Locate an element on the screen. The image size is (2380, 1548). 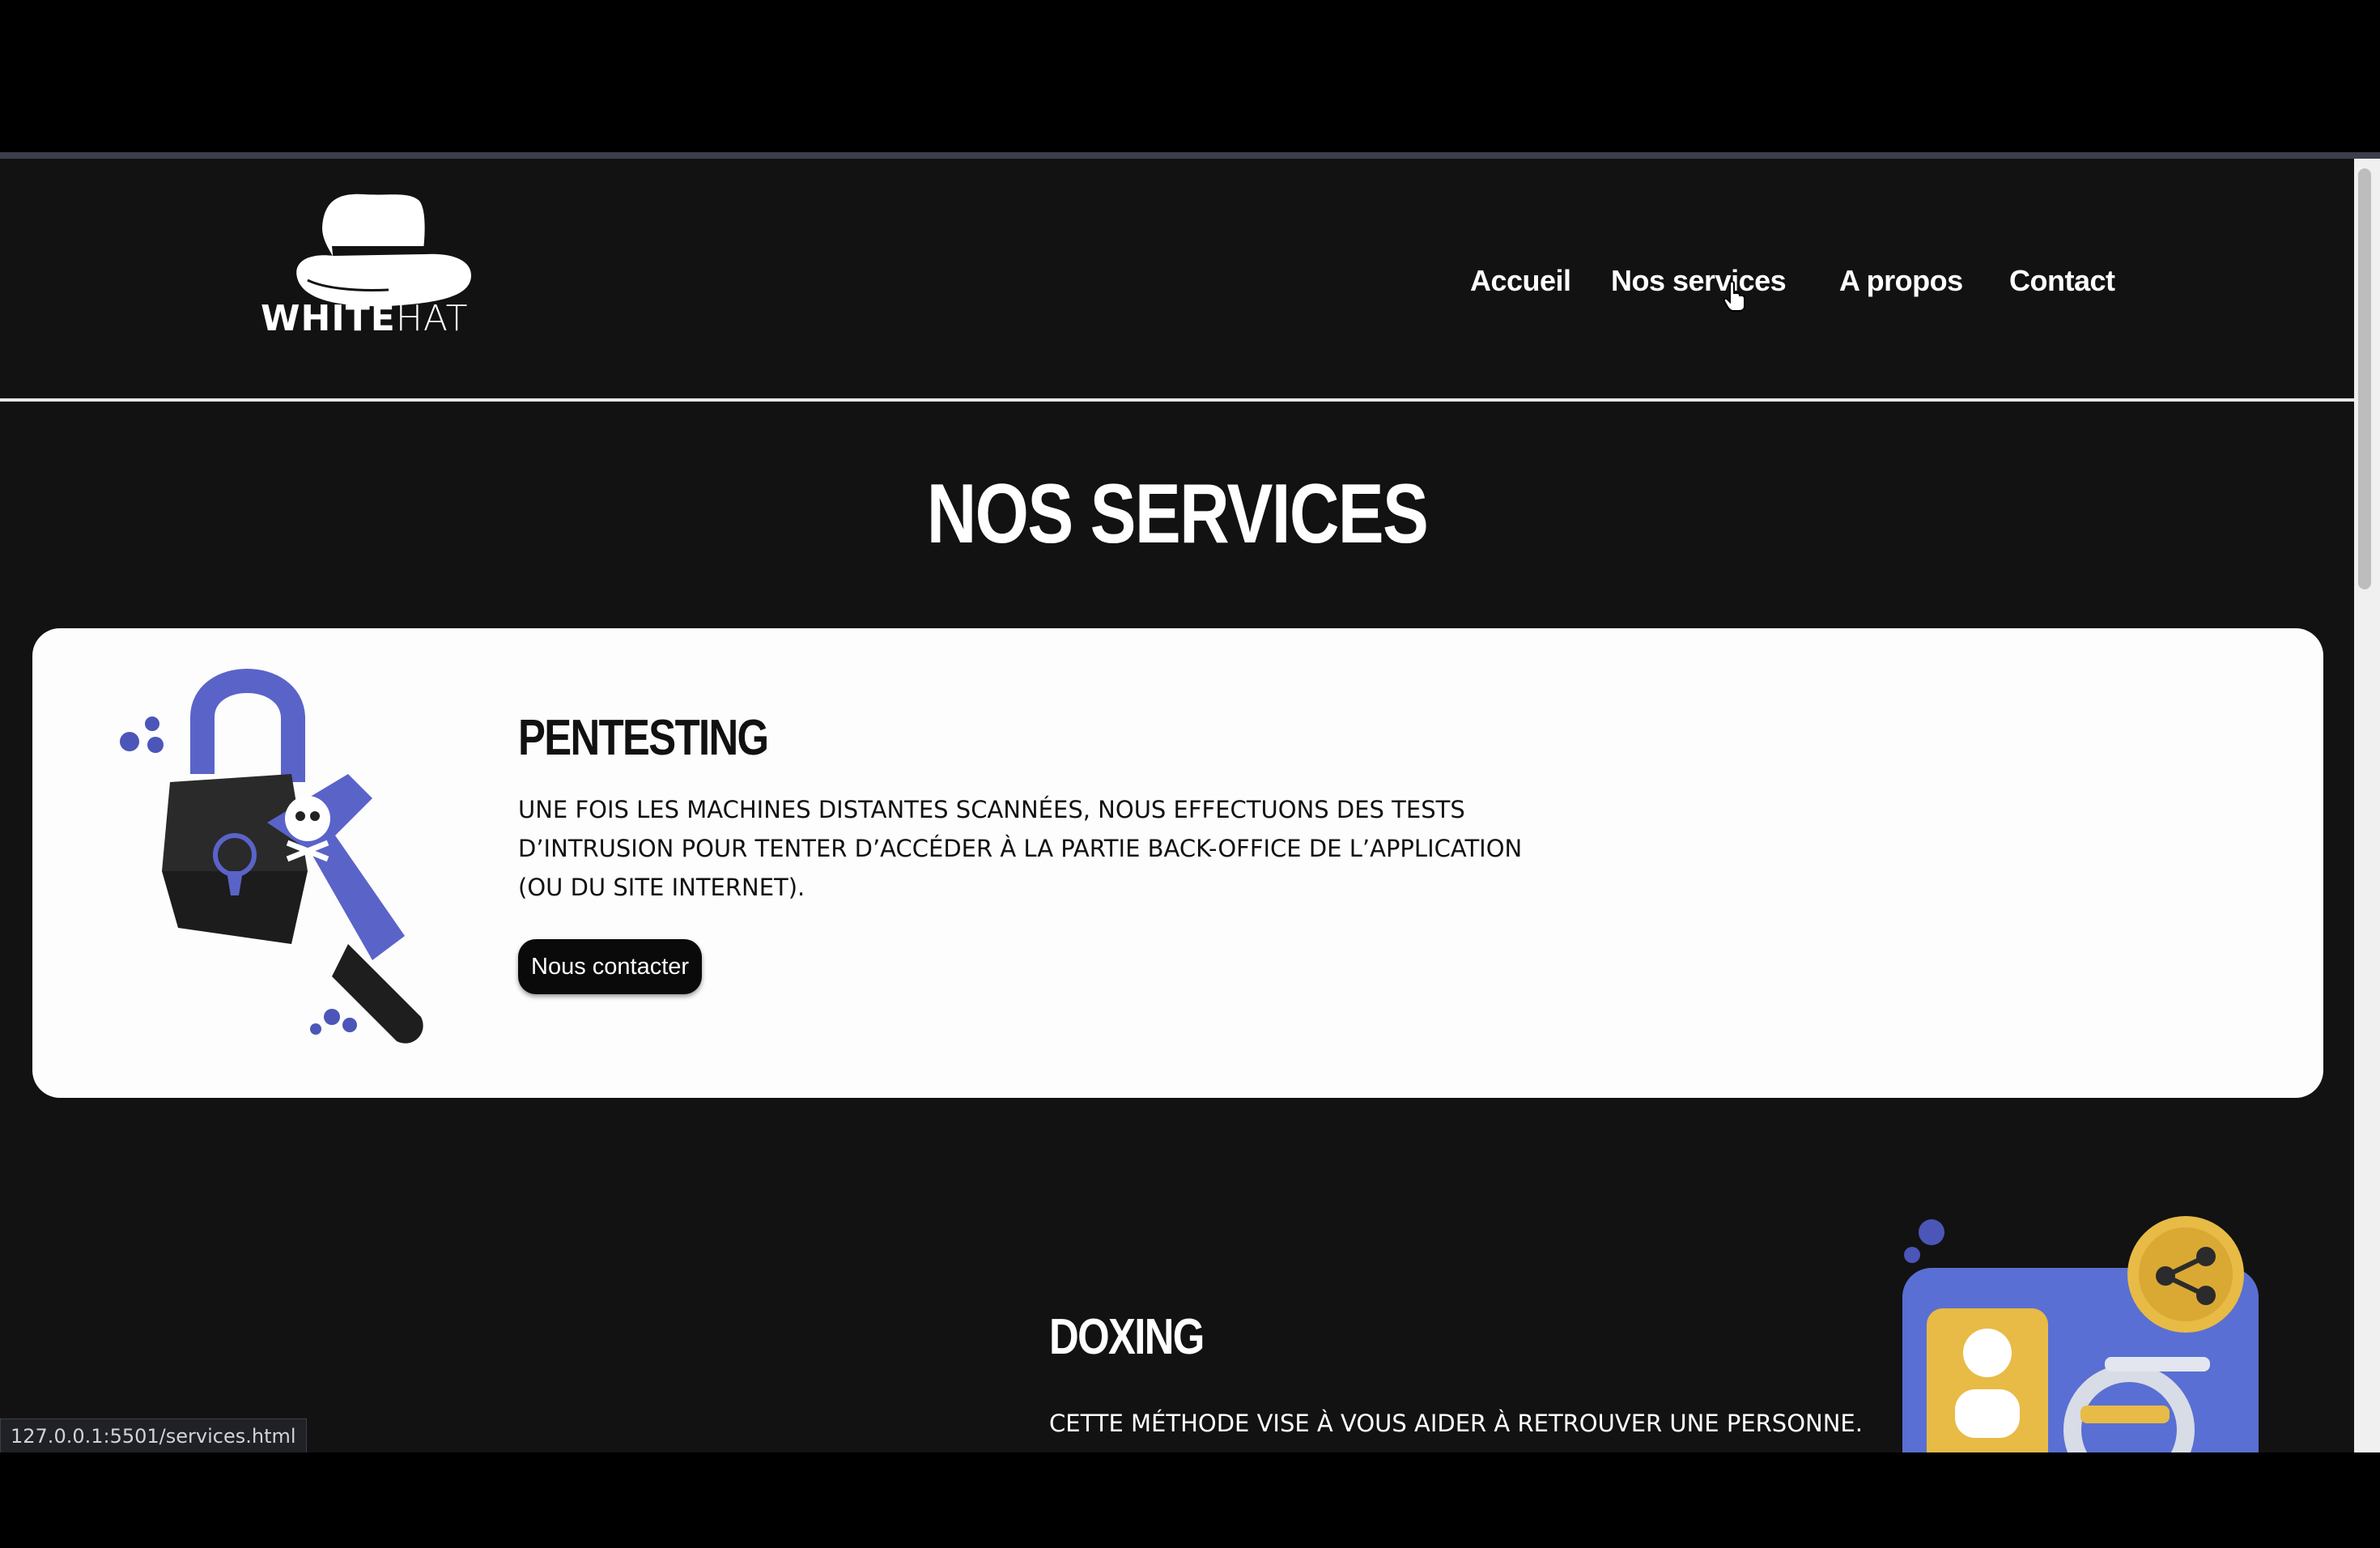
service-title-doxing: DOXING is located at coordinates (1127, 1337).